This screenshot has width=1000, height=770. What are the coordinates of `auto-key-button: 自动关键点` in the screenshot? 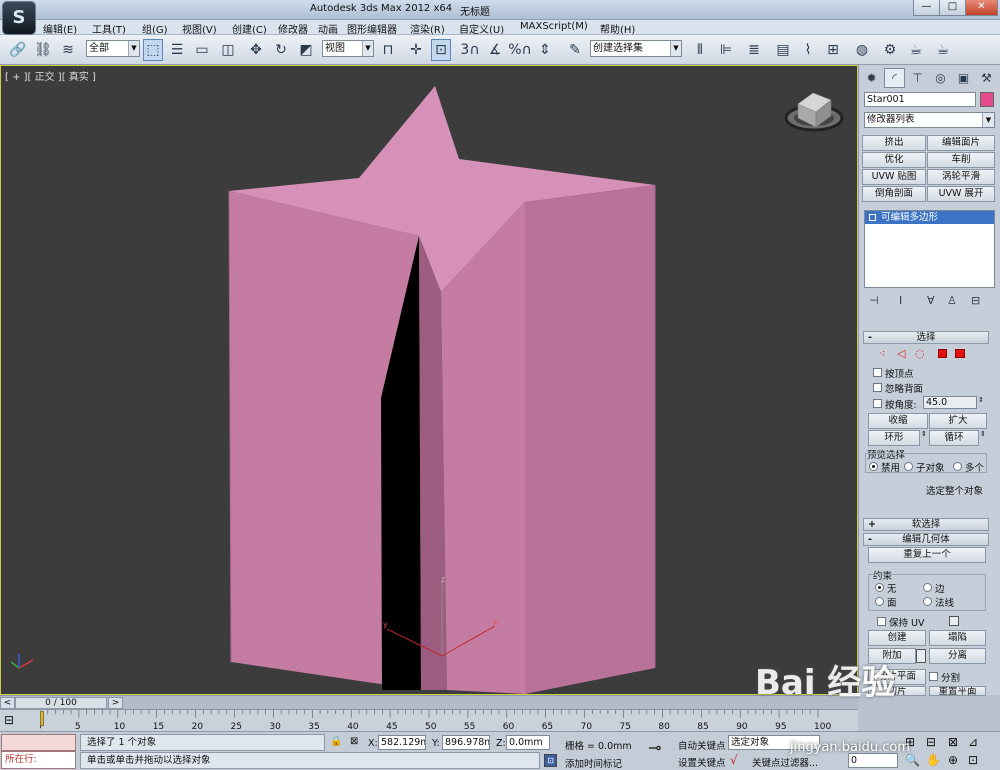 It's located at (702, 745).